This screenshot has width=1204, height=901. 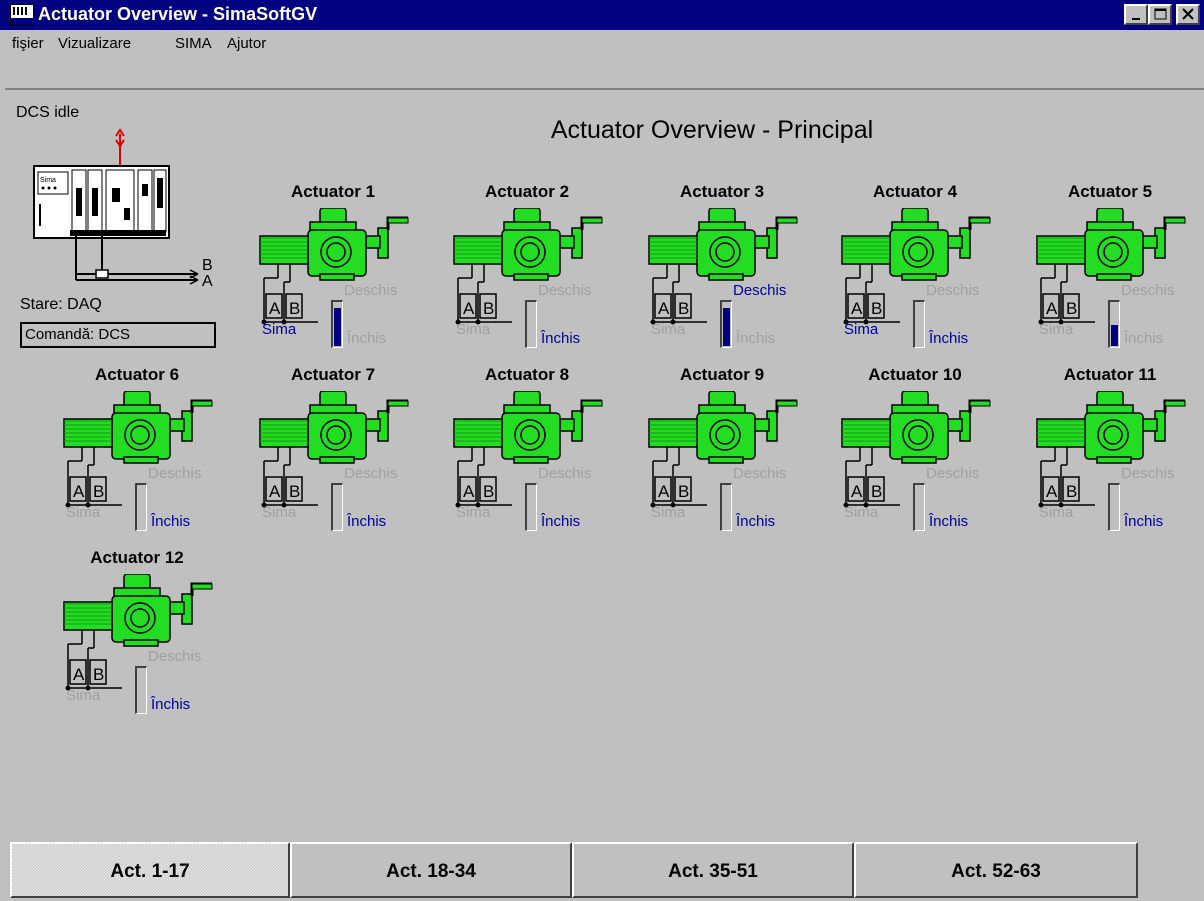 I want to click on comanda-box: Comandă: DCS, so click(x=118, y=335).